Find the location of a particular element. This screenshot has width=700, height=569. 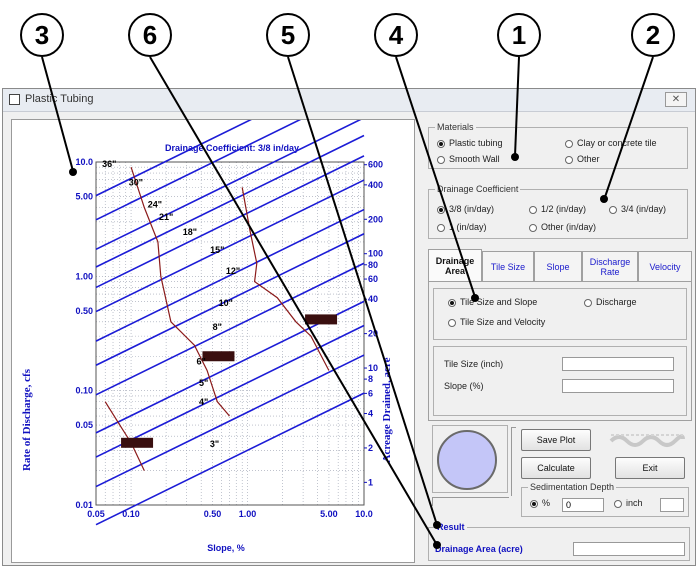

tile-size-label: 36" is located at coordinates (109, 164).